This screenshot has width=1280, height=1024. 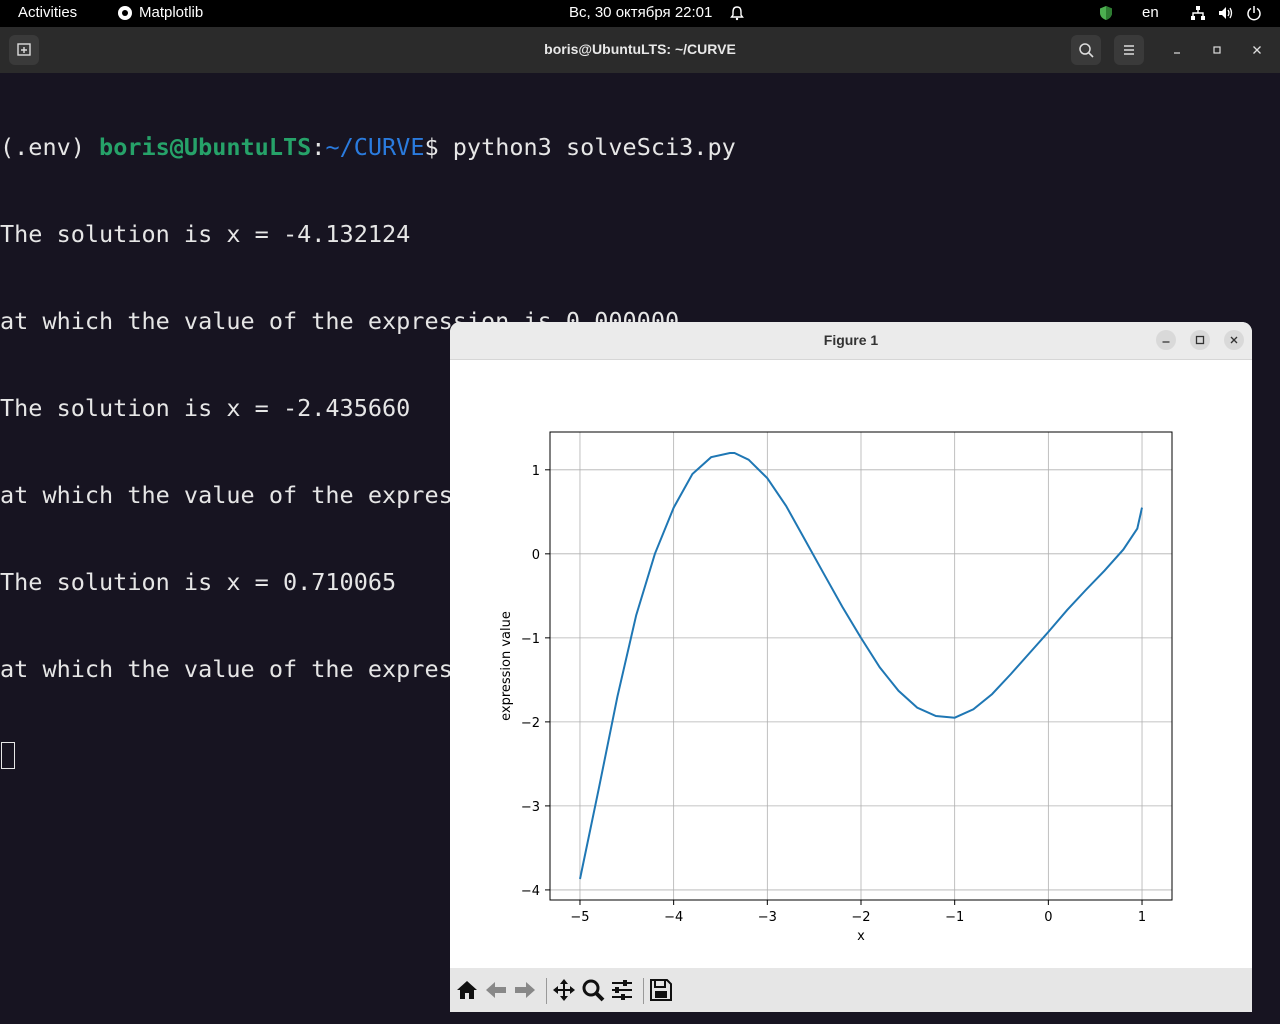 I want to click on x-tick-label: −5, so click(x=579, y=917).